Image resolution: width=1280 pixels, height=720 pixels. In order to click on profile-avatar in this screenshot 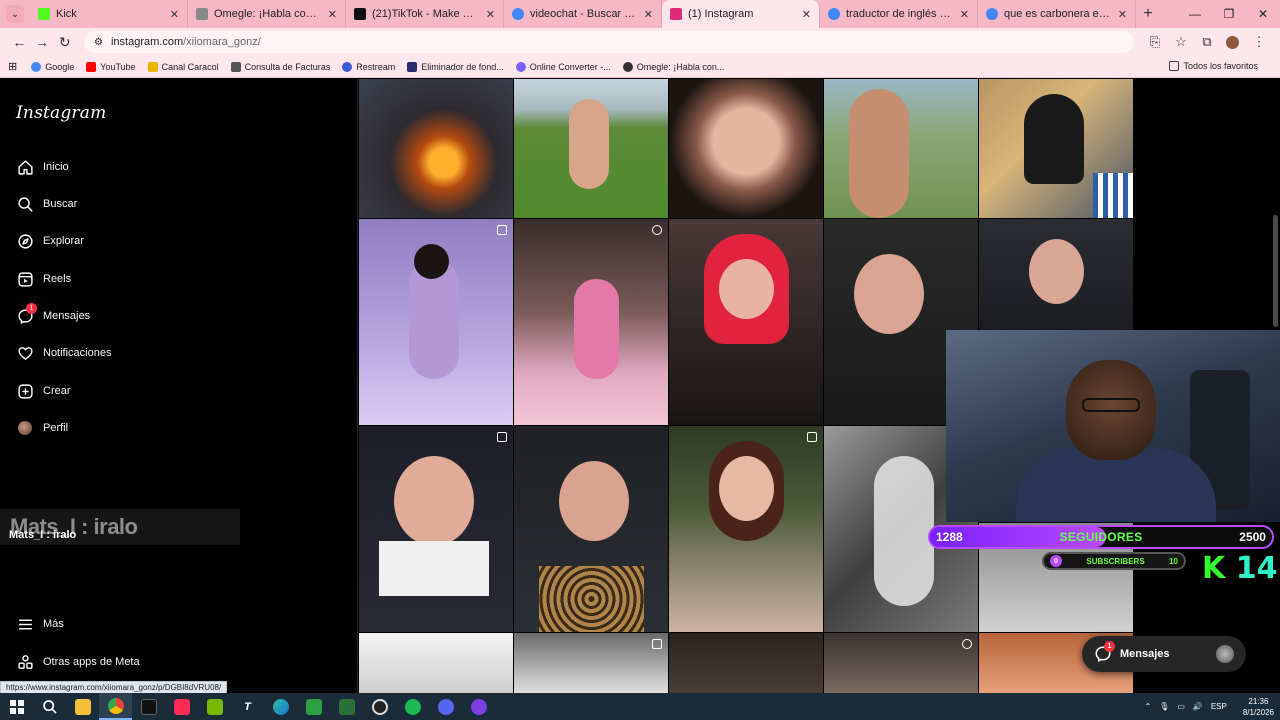, I will do `click(1233, 42)`.